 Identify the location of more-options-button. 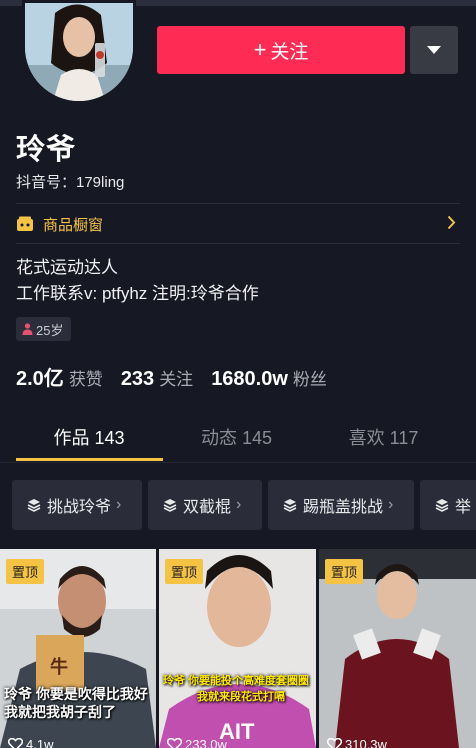
(434, 50).